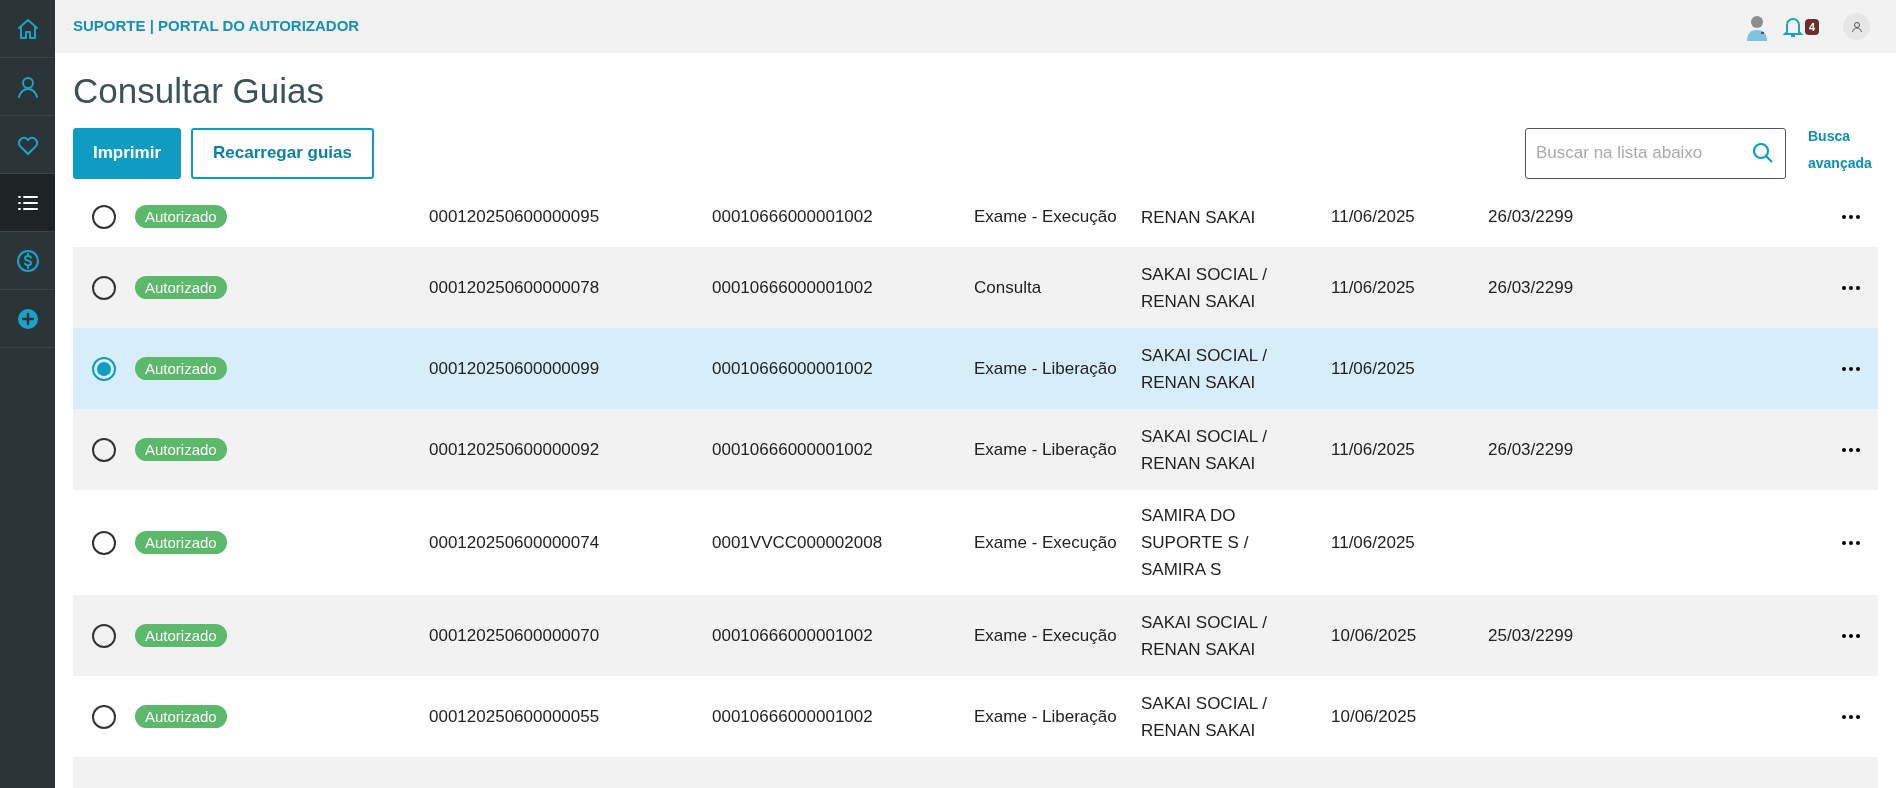 This screenshot has height=788, width=1896. Describe the element at coordinates (216, 26) in the screenshot. I see `portal-title: SUPORTE | PORTAL DO AUTORIZADOR` at that location.